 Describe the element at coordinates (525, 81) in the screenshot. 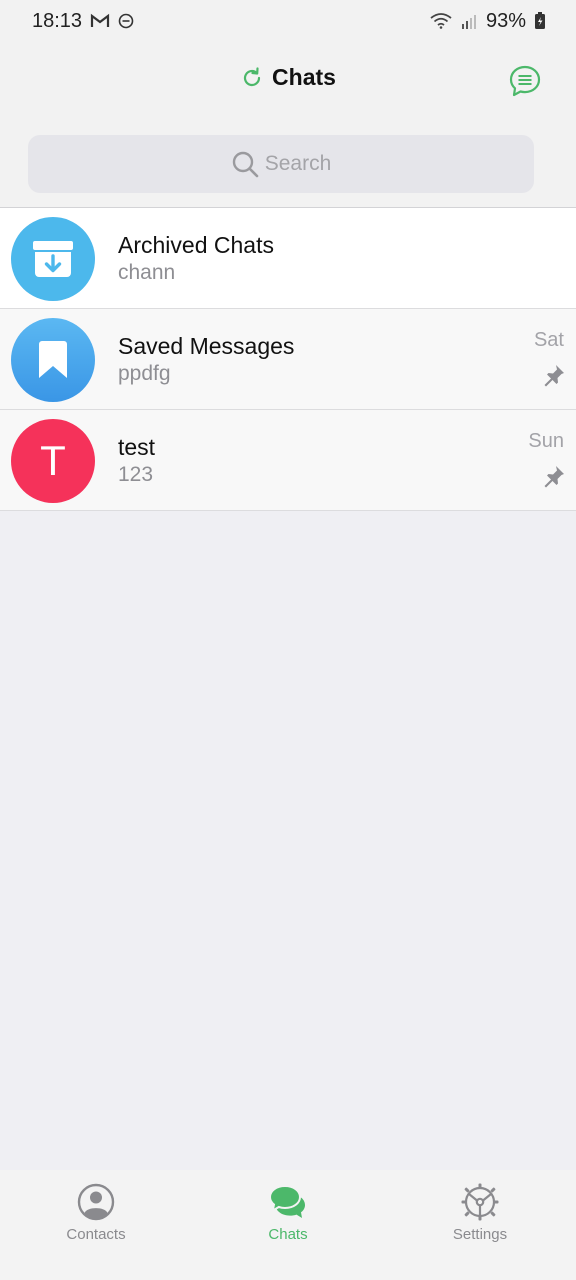

I see `new-message-button` at that location.